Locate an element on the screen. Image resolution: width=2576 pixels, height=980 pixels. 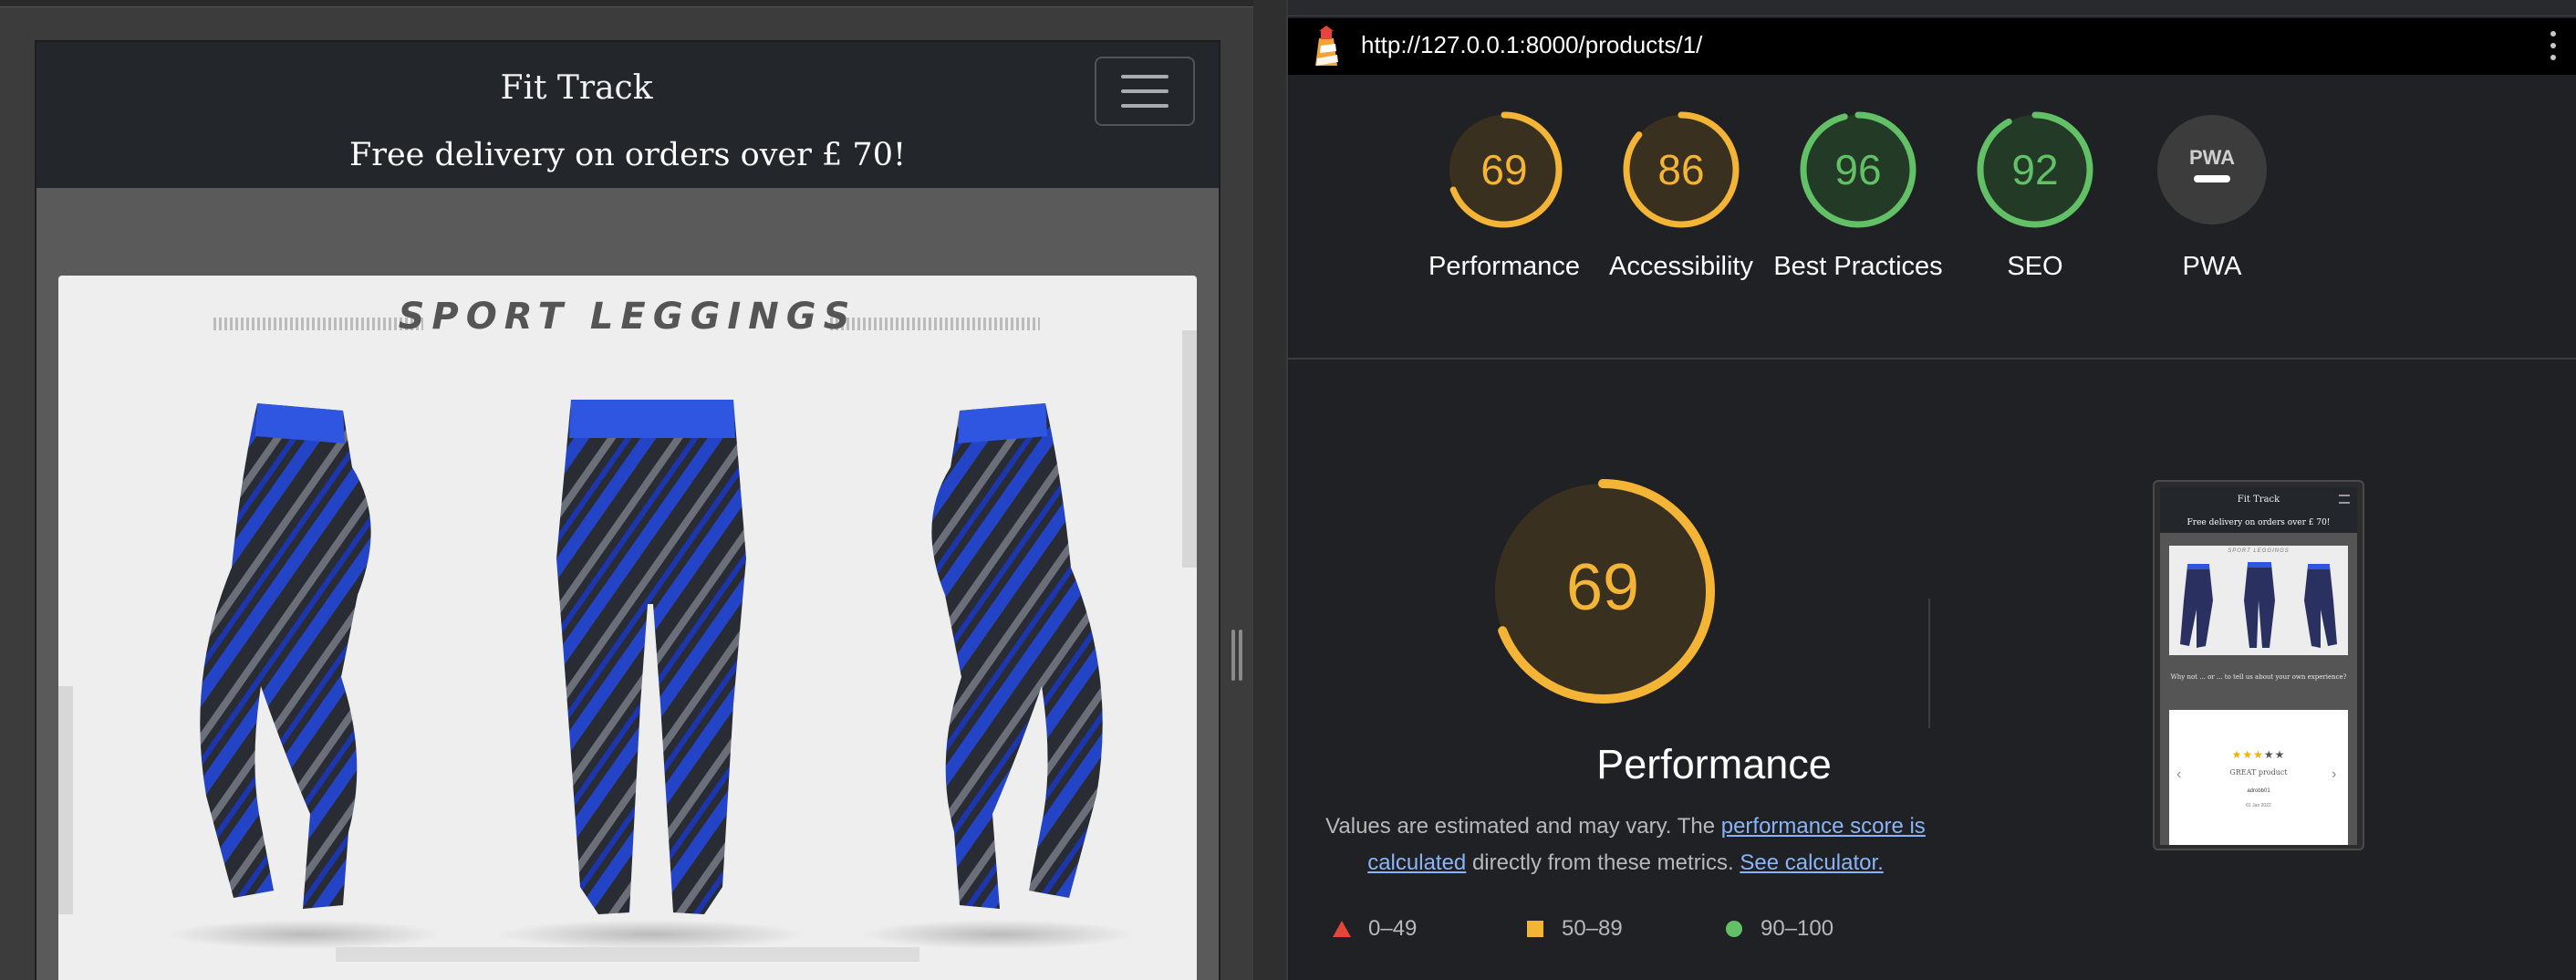
circle-icon is located at coordinates (1734, 929).